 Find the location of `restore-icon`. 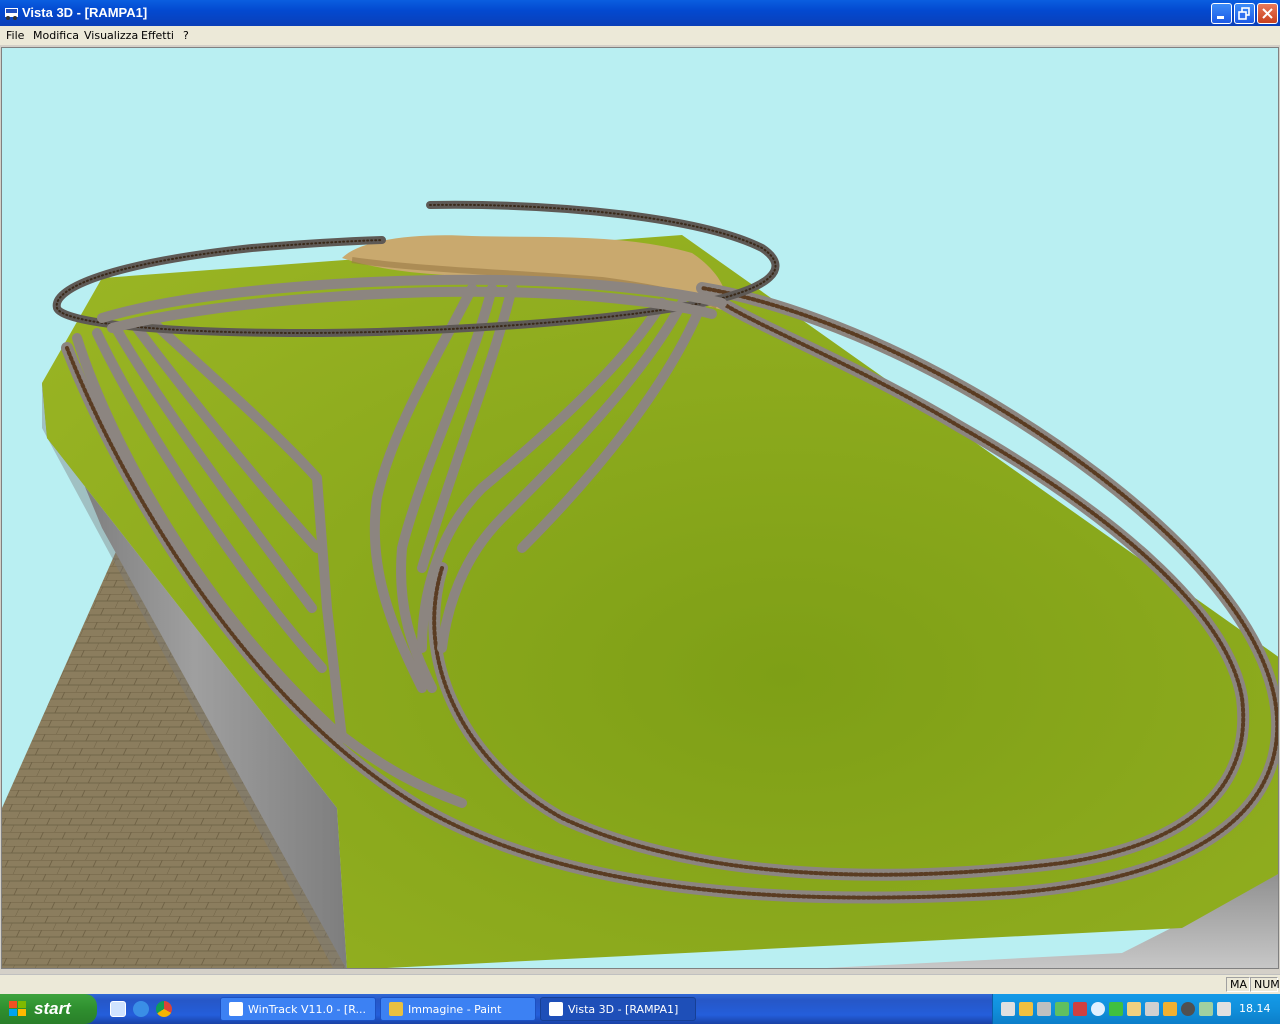

restore-icon is located at coordinates (1244, 13).